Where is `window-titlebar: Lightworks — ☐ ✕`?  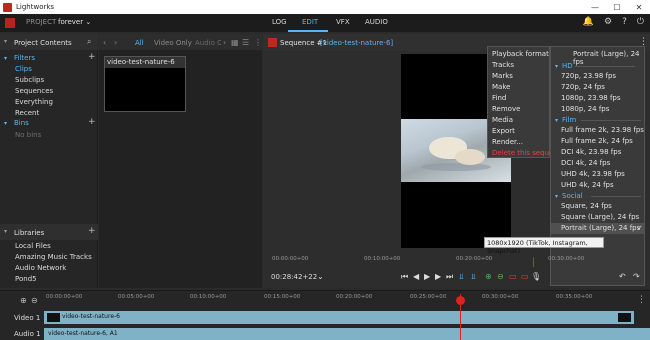 window-titlebar: Lightworks — ☐ ✕ is located at coordinates (325, 7).